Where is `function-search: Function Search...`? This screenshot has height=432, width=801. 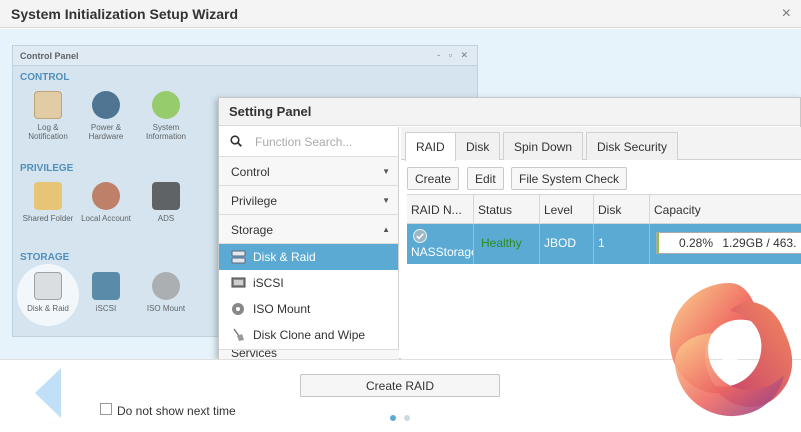 function-search: Function Search... is located at coordinates (308, 142).